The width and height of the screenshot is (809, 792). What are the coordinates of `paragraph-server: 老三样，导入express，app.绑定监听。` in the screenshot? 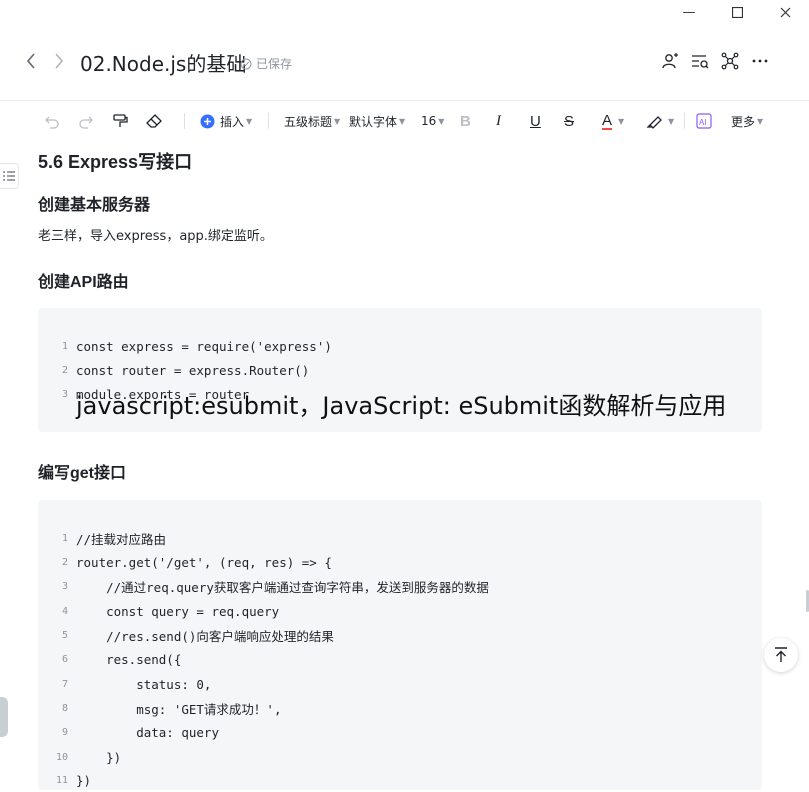 It's located at (155, 236).